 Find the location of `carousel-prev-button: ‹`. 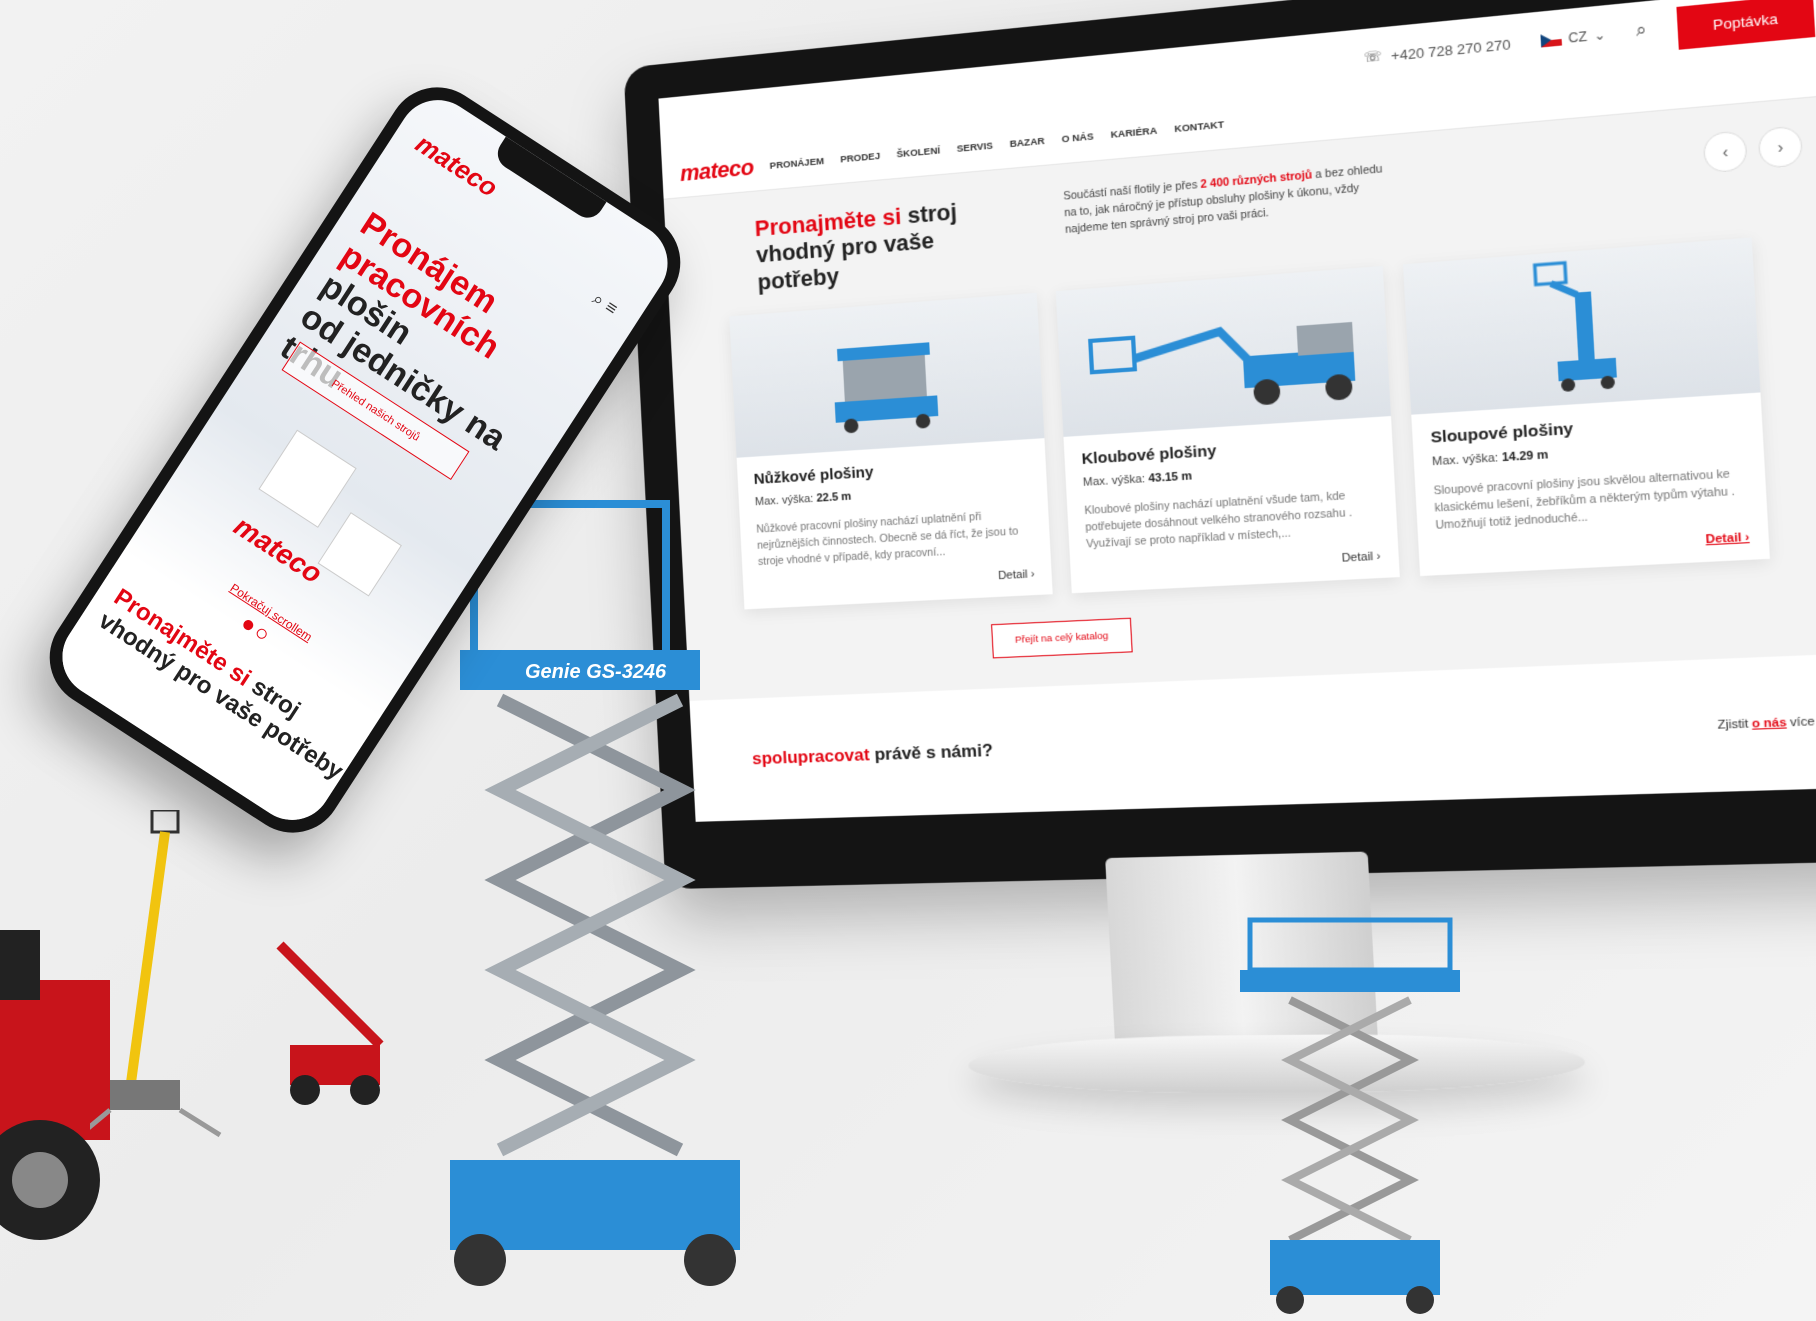

carousel-prev-button: ‹ is located at coordinates (1725, 152).